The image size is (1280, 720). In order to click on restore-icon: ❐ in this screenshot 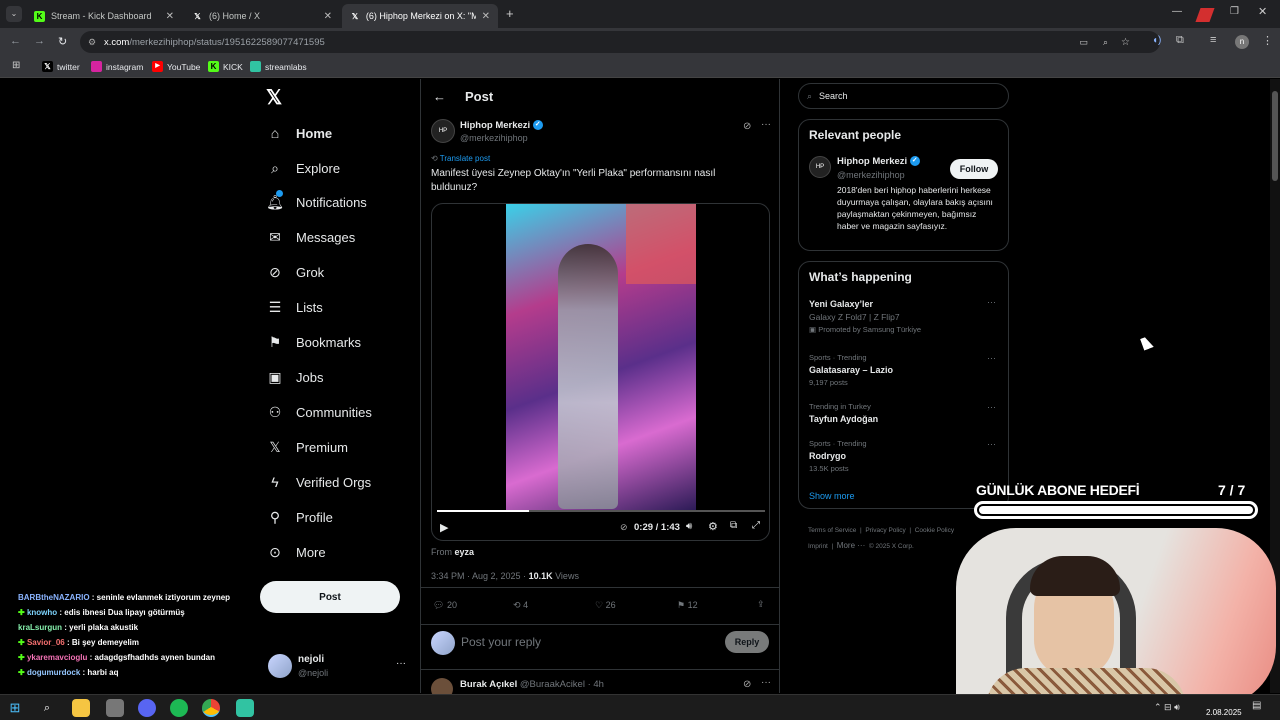, I will do `click(1234, 11)`.